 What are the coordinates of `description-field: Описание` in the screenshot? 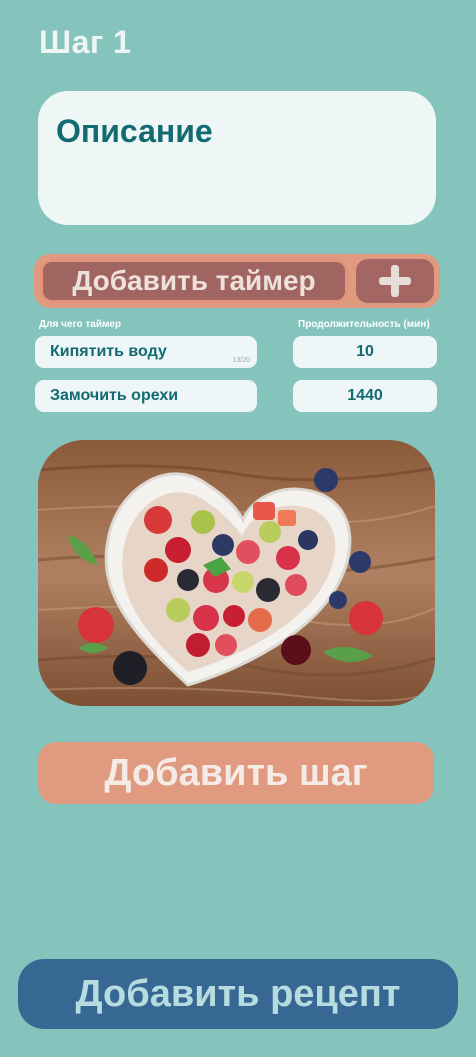 It's located at (237, 158).